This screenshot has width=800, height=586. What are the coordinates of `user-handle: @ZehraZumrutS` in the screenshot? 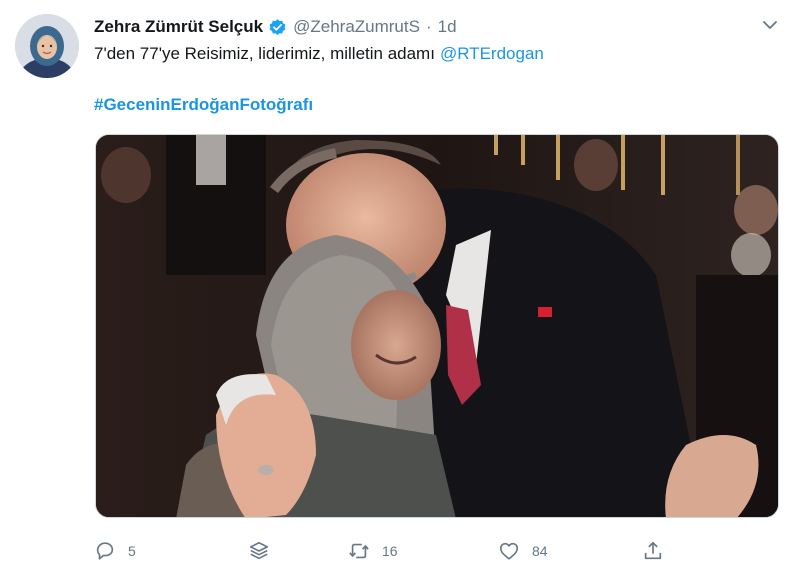 It's located at (356, 27).